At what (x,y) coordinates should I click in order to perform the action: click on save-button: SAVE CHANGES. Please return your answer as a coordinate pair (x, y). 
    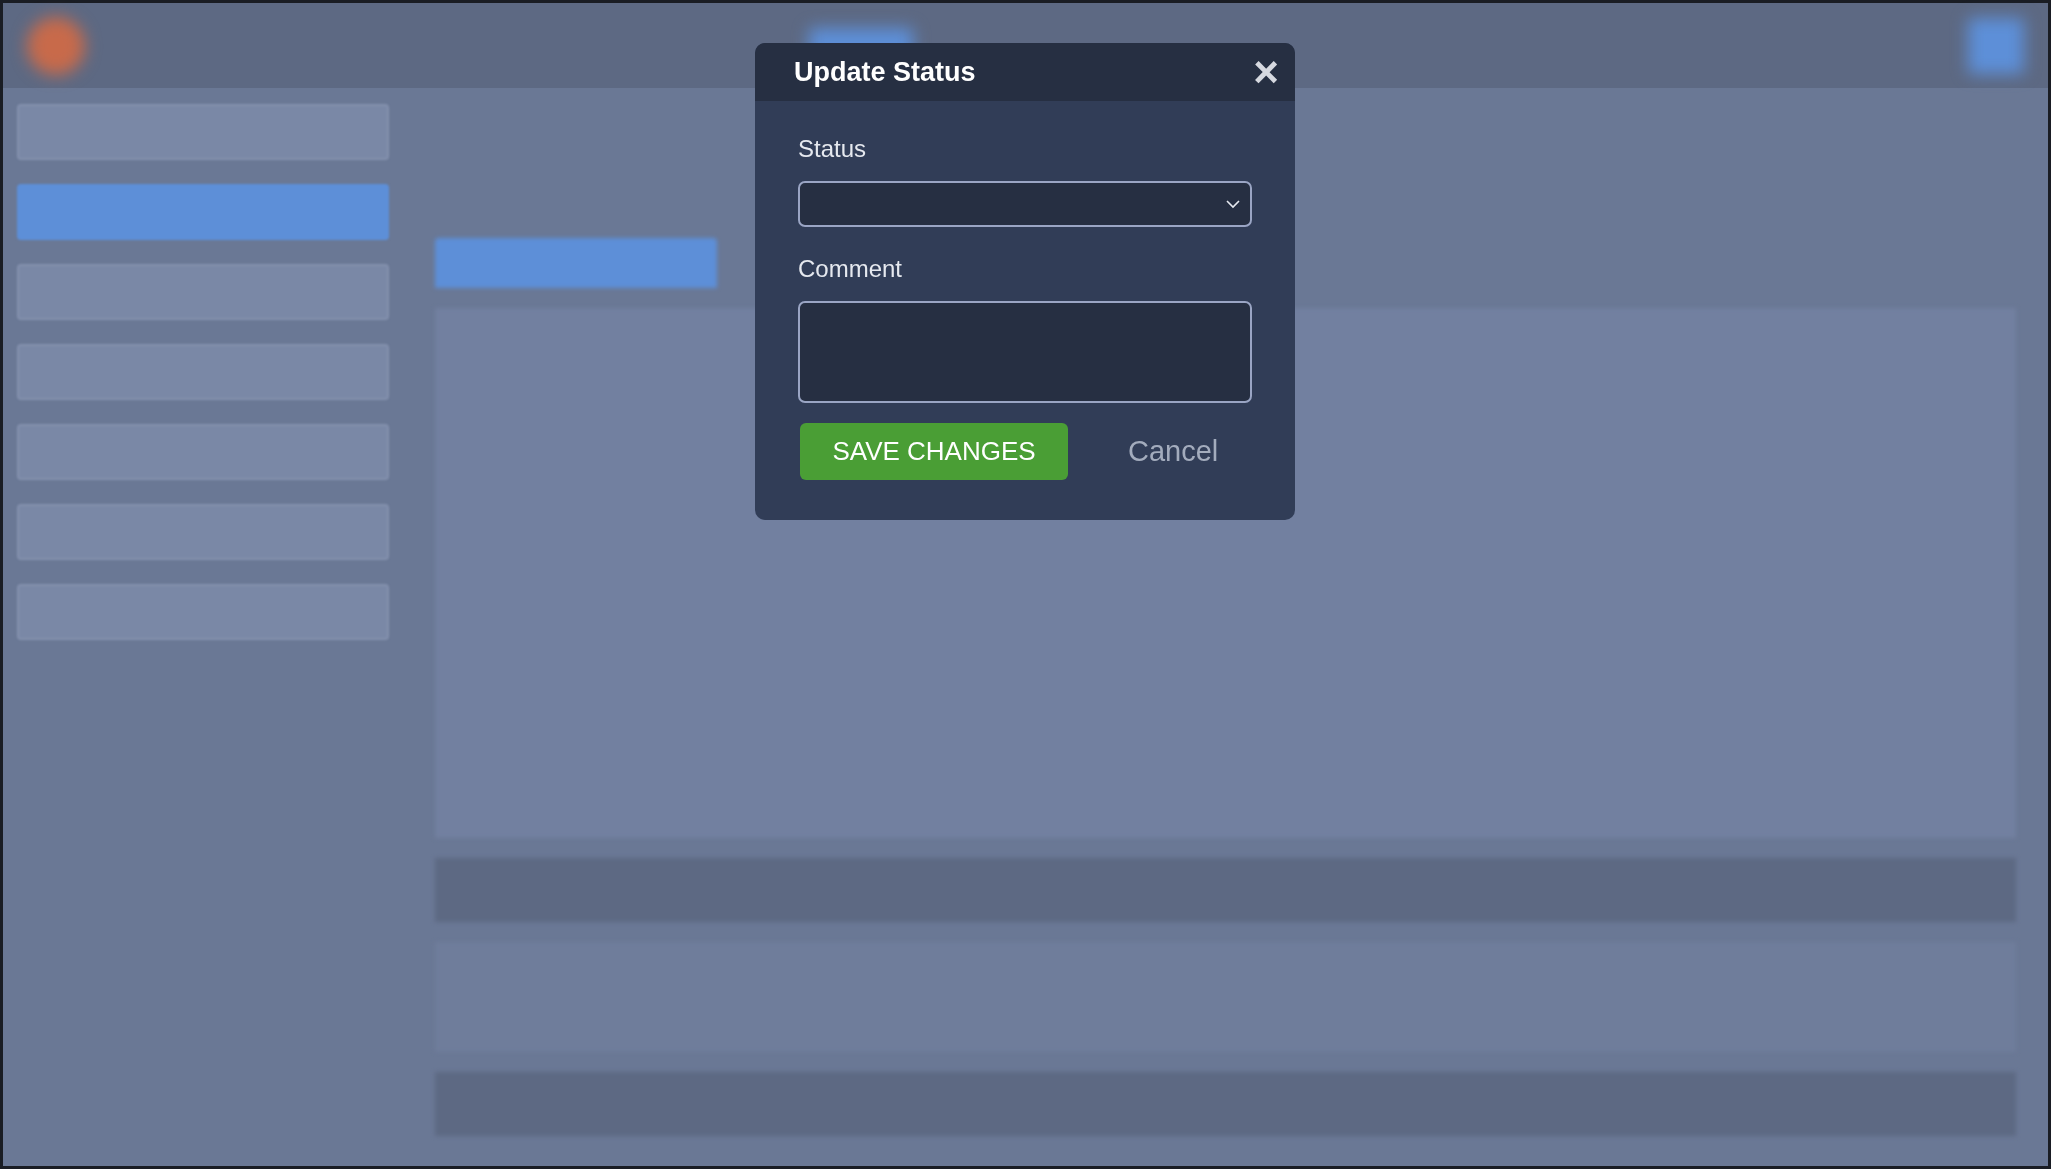
    Looking at the image, I should click on (934, 451).